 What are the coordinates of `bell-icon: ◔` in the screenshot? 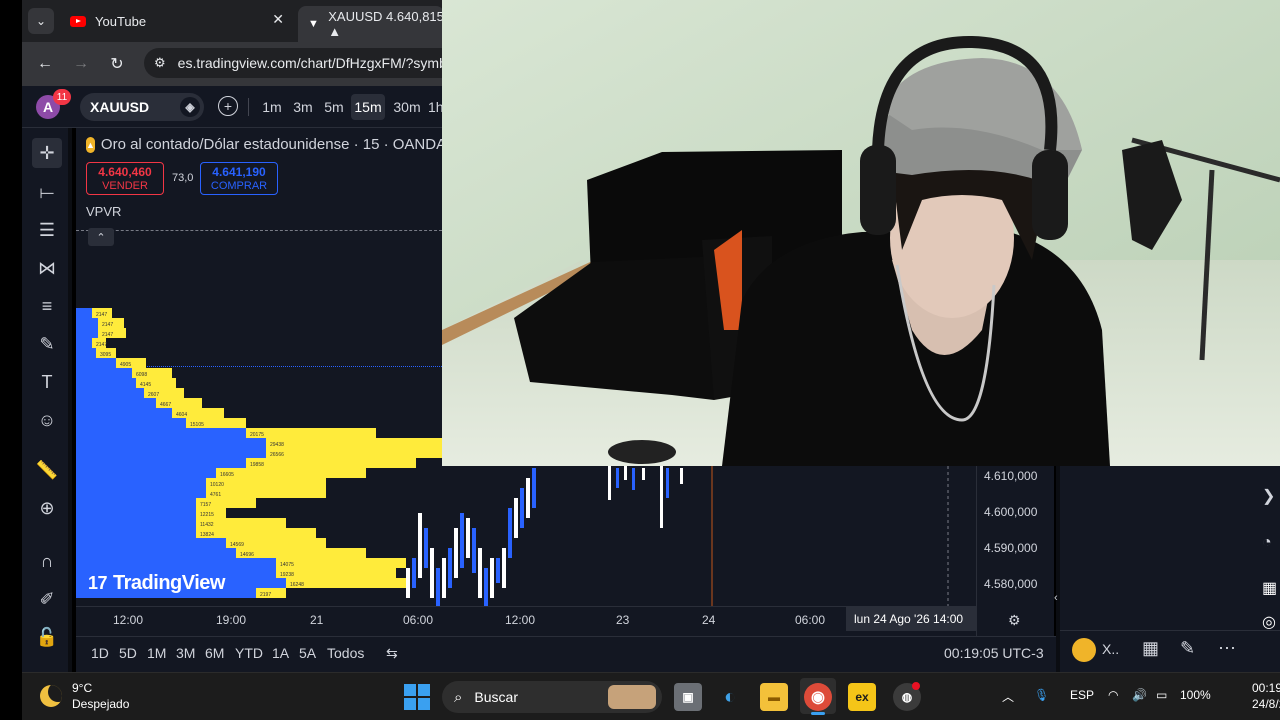 It's located at (1267, 543).